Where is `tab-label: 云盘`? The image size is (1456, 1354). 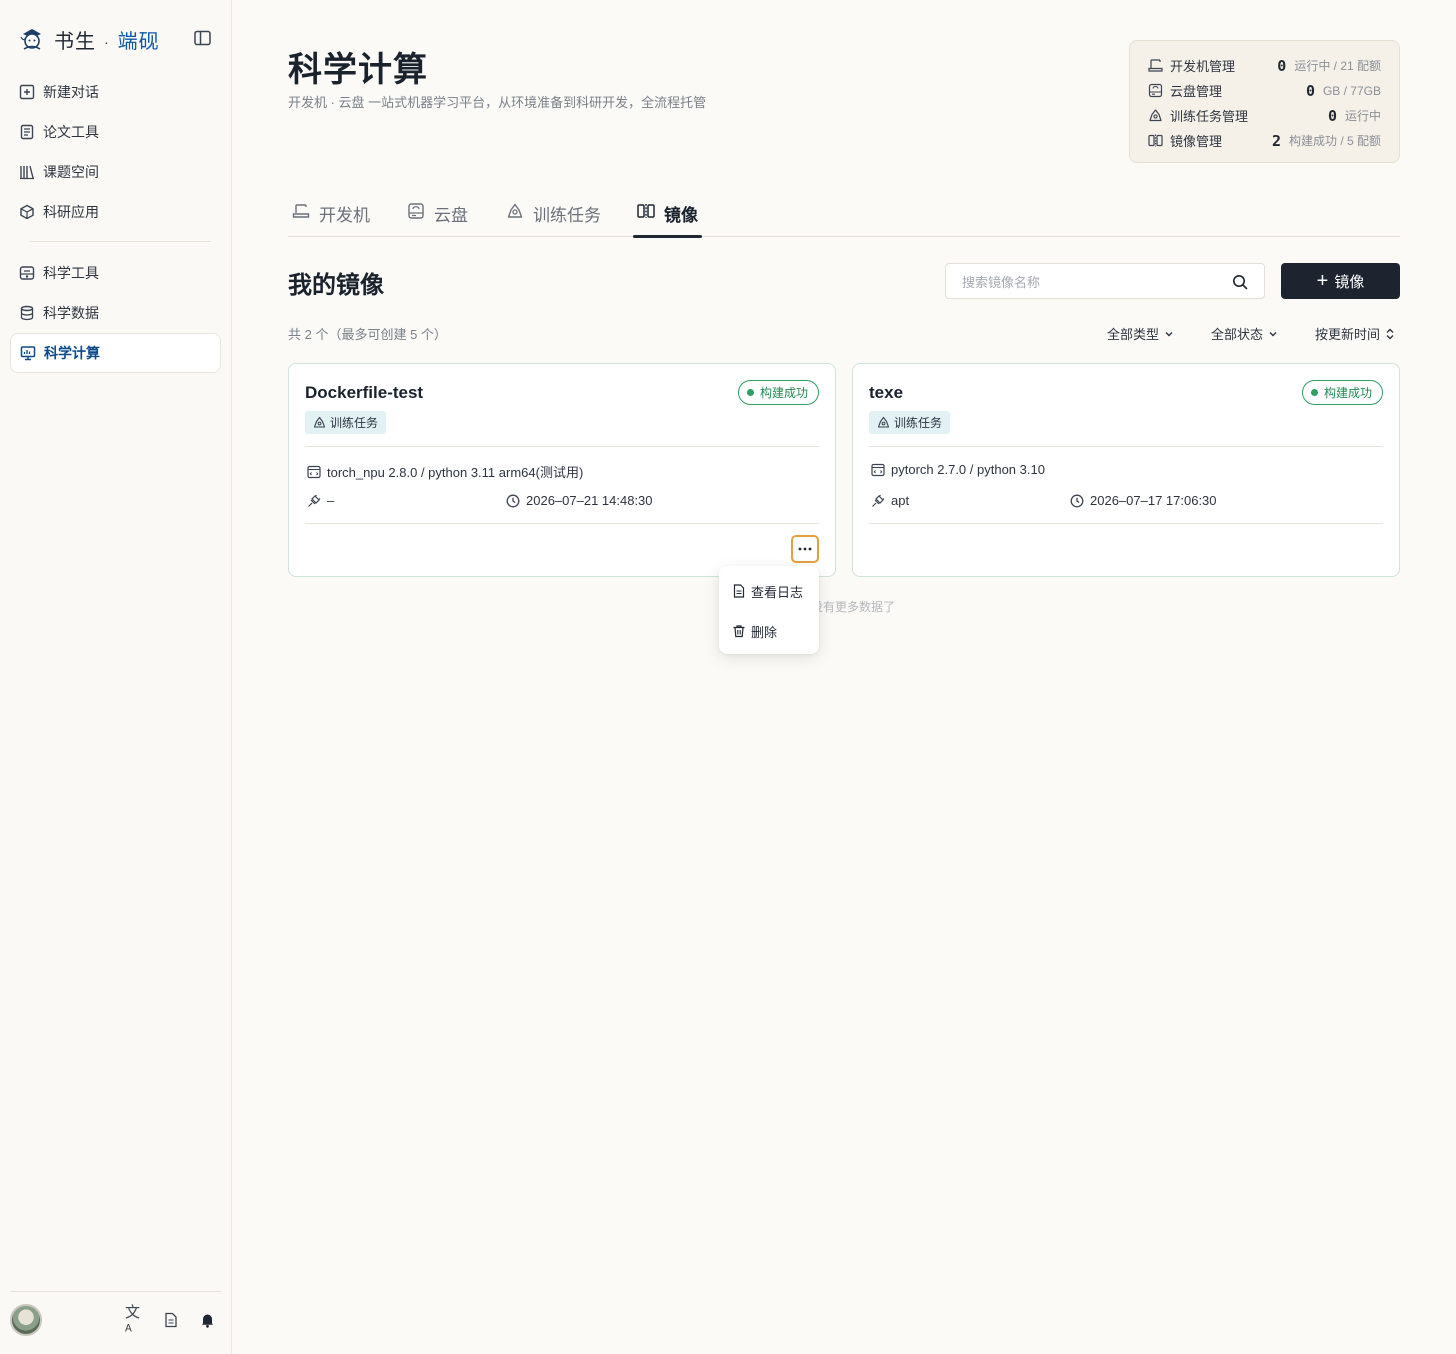
tab-label: 云盘 is located at coordinates (451, 215).